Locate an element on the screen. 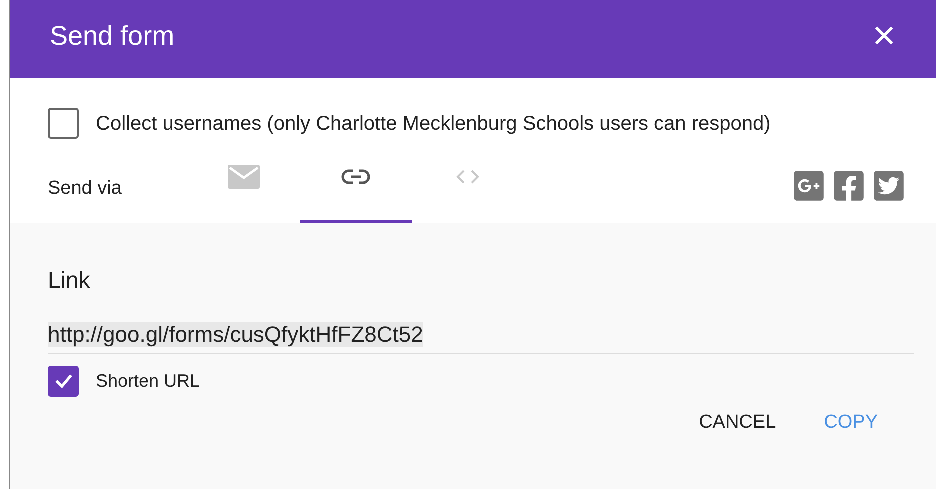  code-icon is located at coordinates (468, 176).